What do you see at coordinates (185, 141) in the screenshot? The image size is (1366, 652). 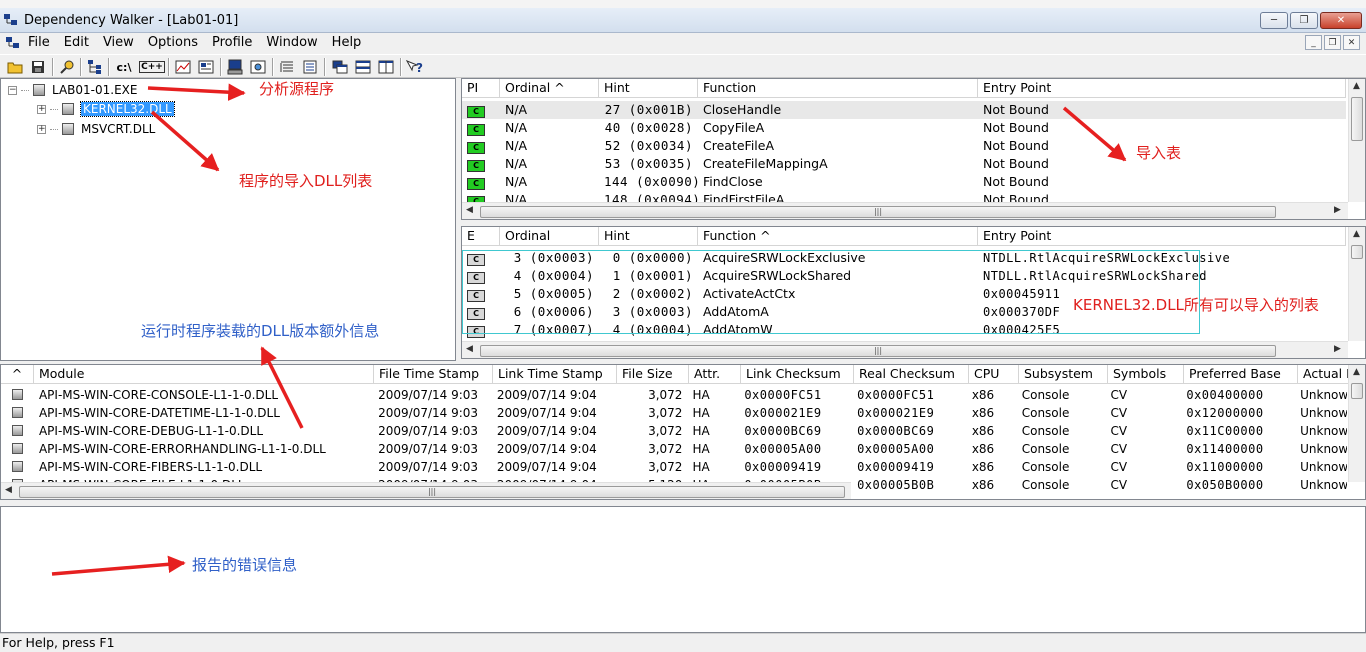 I see `arrow-to-dll-list` at bounding box center [185, 141].